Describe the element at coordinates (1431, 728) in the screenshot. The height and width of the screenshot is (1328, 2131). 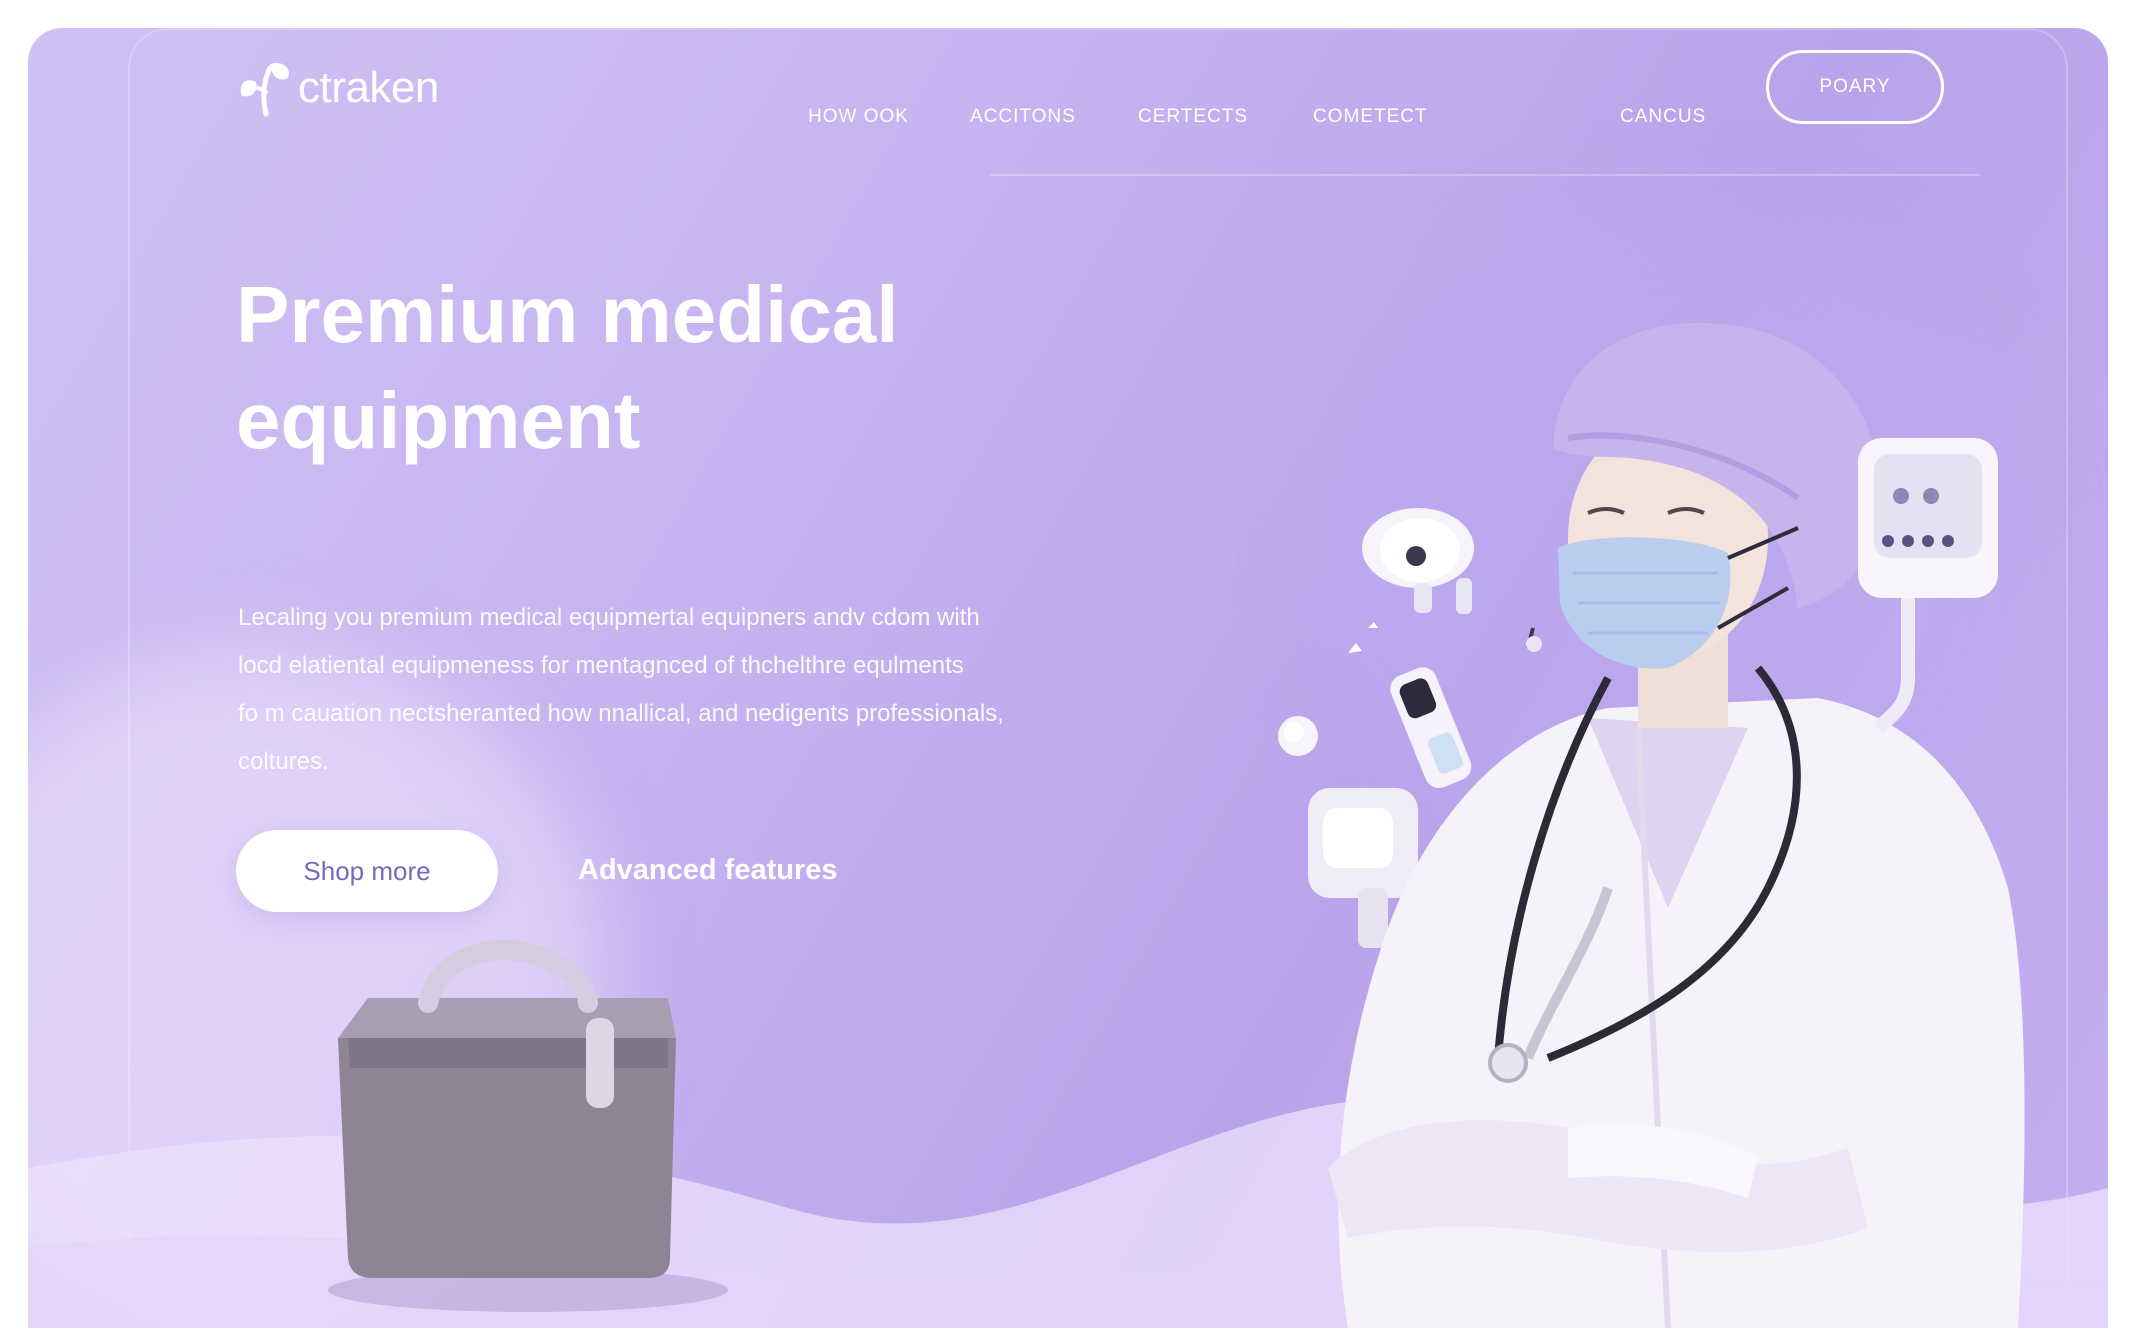
I see `phone-device` at that location.